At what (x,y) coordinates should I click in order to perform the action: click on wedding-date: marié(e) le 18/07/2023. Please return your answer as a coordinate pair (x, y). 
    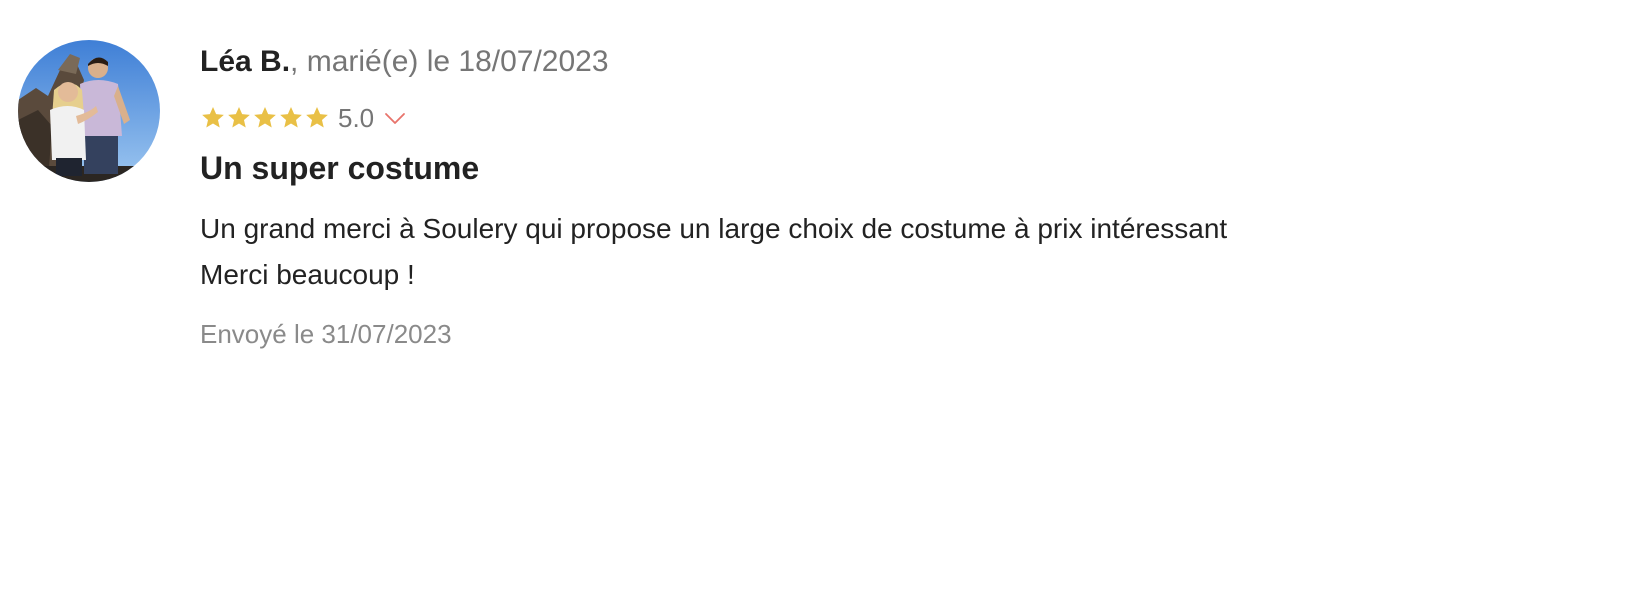
    Looking at the image, I should click on (457, 61).